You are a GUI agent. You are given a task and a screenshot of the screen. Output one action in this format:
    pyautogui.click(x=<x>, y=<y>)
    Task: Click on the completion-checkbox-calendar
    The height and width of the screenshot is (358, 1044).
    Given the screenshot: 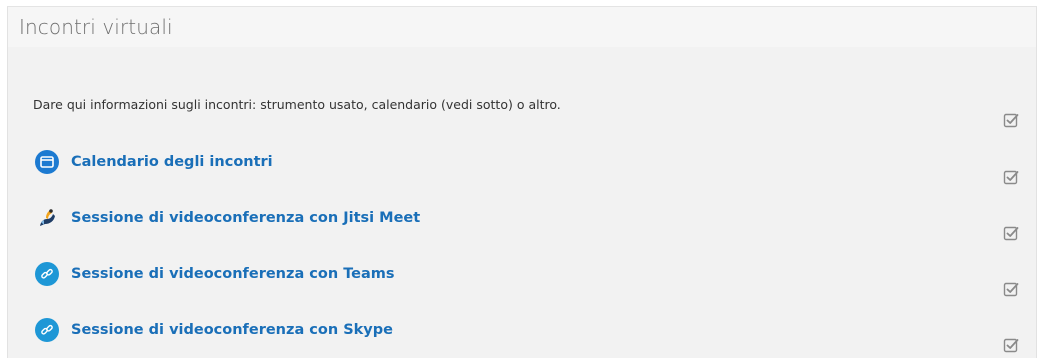 What is the action you would take?
    pyautogui.click(x=1011, y=177)
    